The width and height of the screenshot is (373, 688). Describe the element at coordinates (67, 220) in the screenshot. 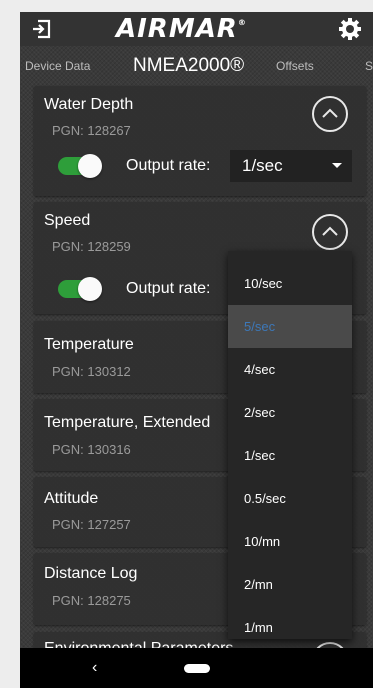

I see `card-title: Speed` at that location.